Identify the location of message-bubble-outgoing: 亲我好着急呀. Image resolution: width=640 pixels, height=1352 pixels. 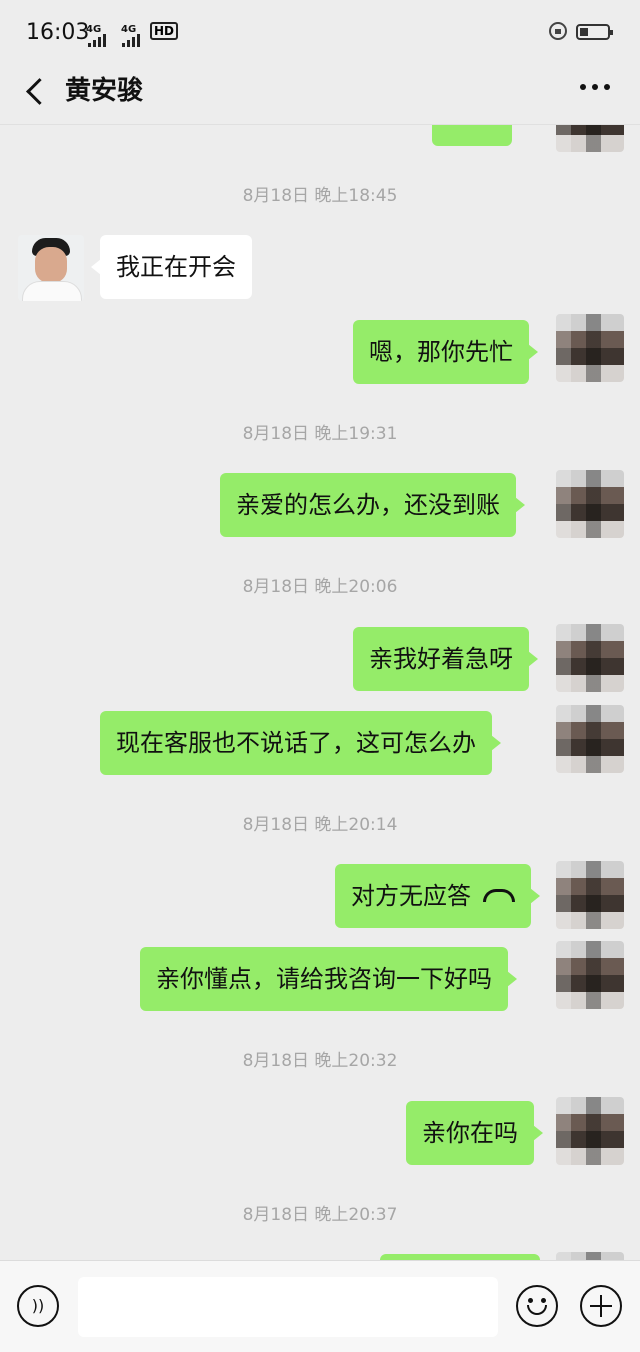
(445, 659).